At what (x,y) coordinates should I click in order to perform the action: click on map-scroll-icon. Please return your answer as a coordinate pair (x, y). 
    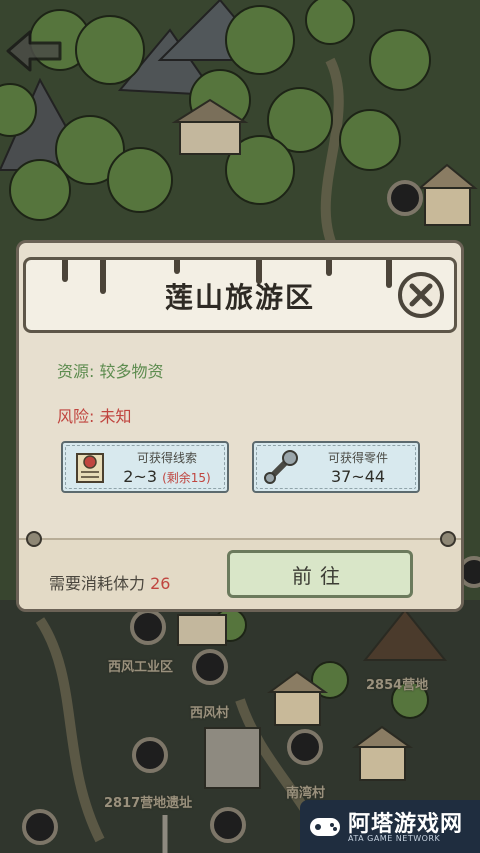
    Looking at the image, I should click on (90, 468).